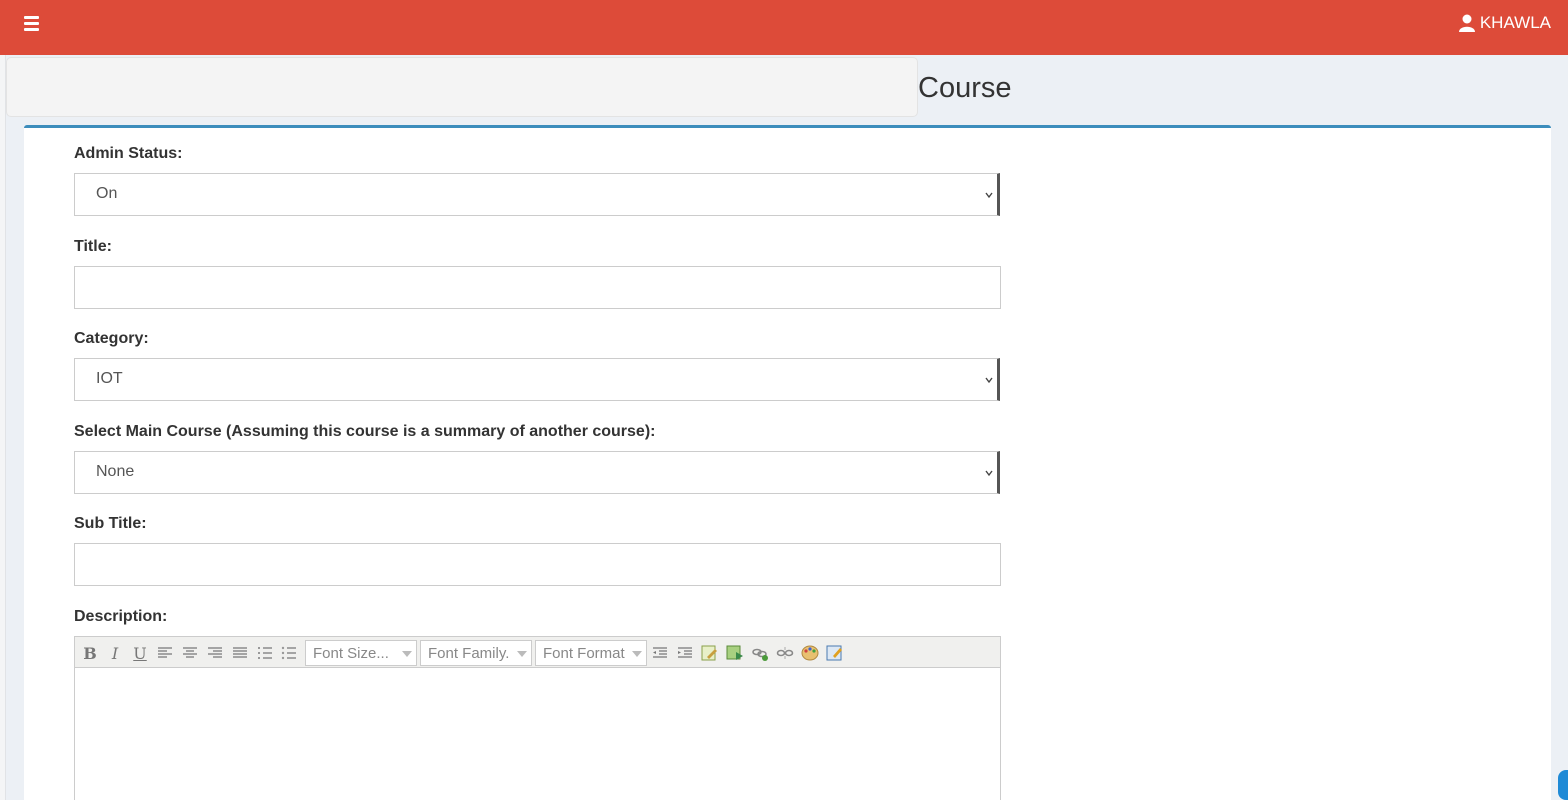 This screenshot has width=1568, height=800. Describe the element at coordinates (810, 653) in the screenshot. I see `color-palette-icon` at that location.